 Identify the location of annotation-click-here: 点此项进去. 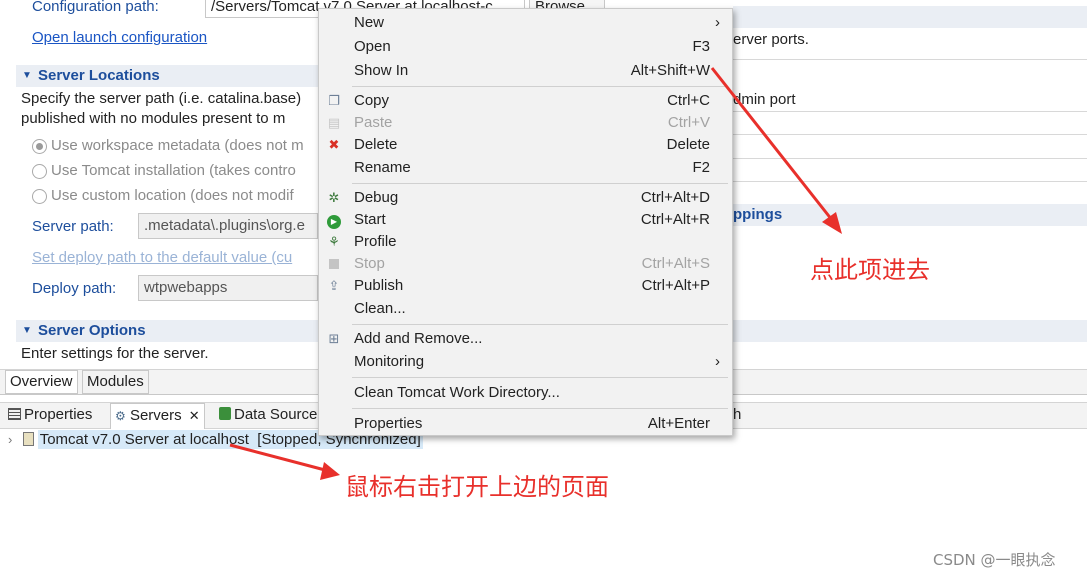
(870, 270).